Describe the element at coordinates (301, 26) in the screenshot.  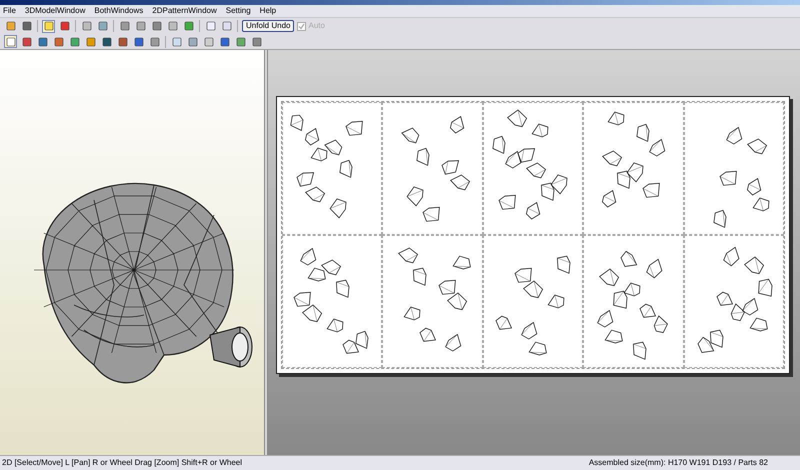
I see `checkbox-tick-icon` at that location.